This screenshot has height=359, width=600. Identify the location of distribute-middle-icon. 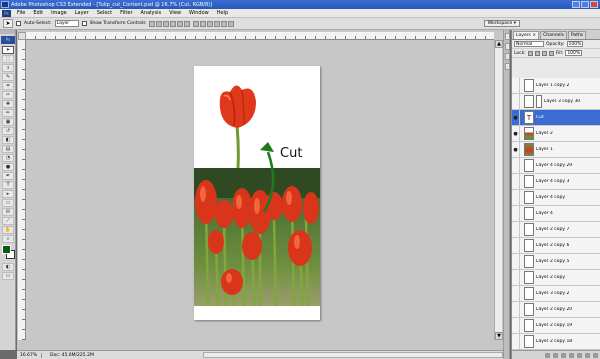
(202, 23).